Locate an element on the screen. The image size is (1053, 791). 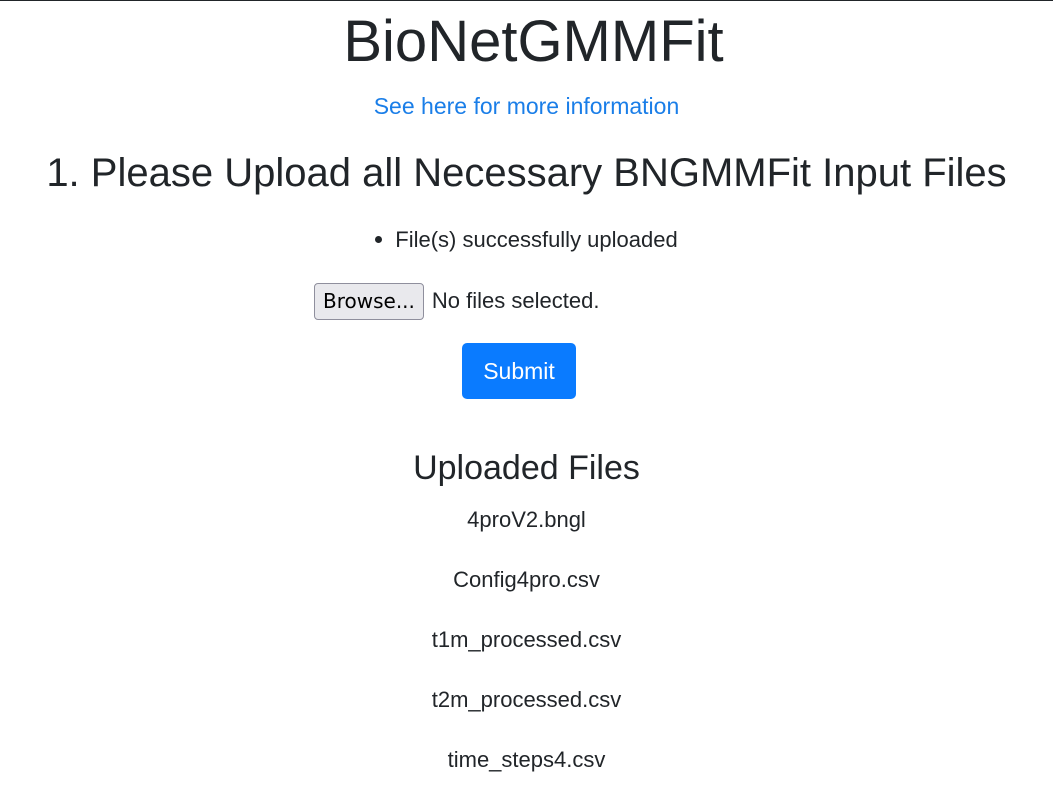
submit-button: Submit is located at coordinates (519, 371).